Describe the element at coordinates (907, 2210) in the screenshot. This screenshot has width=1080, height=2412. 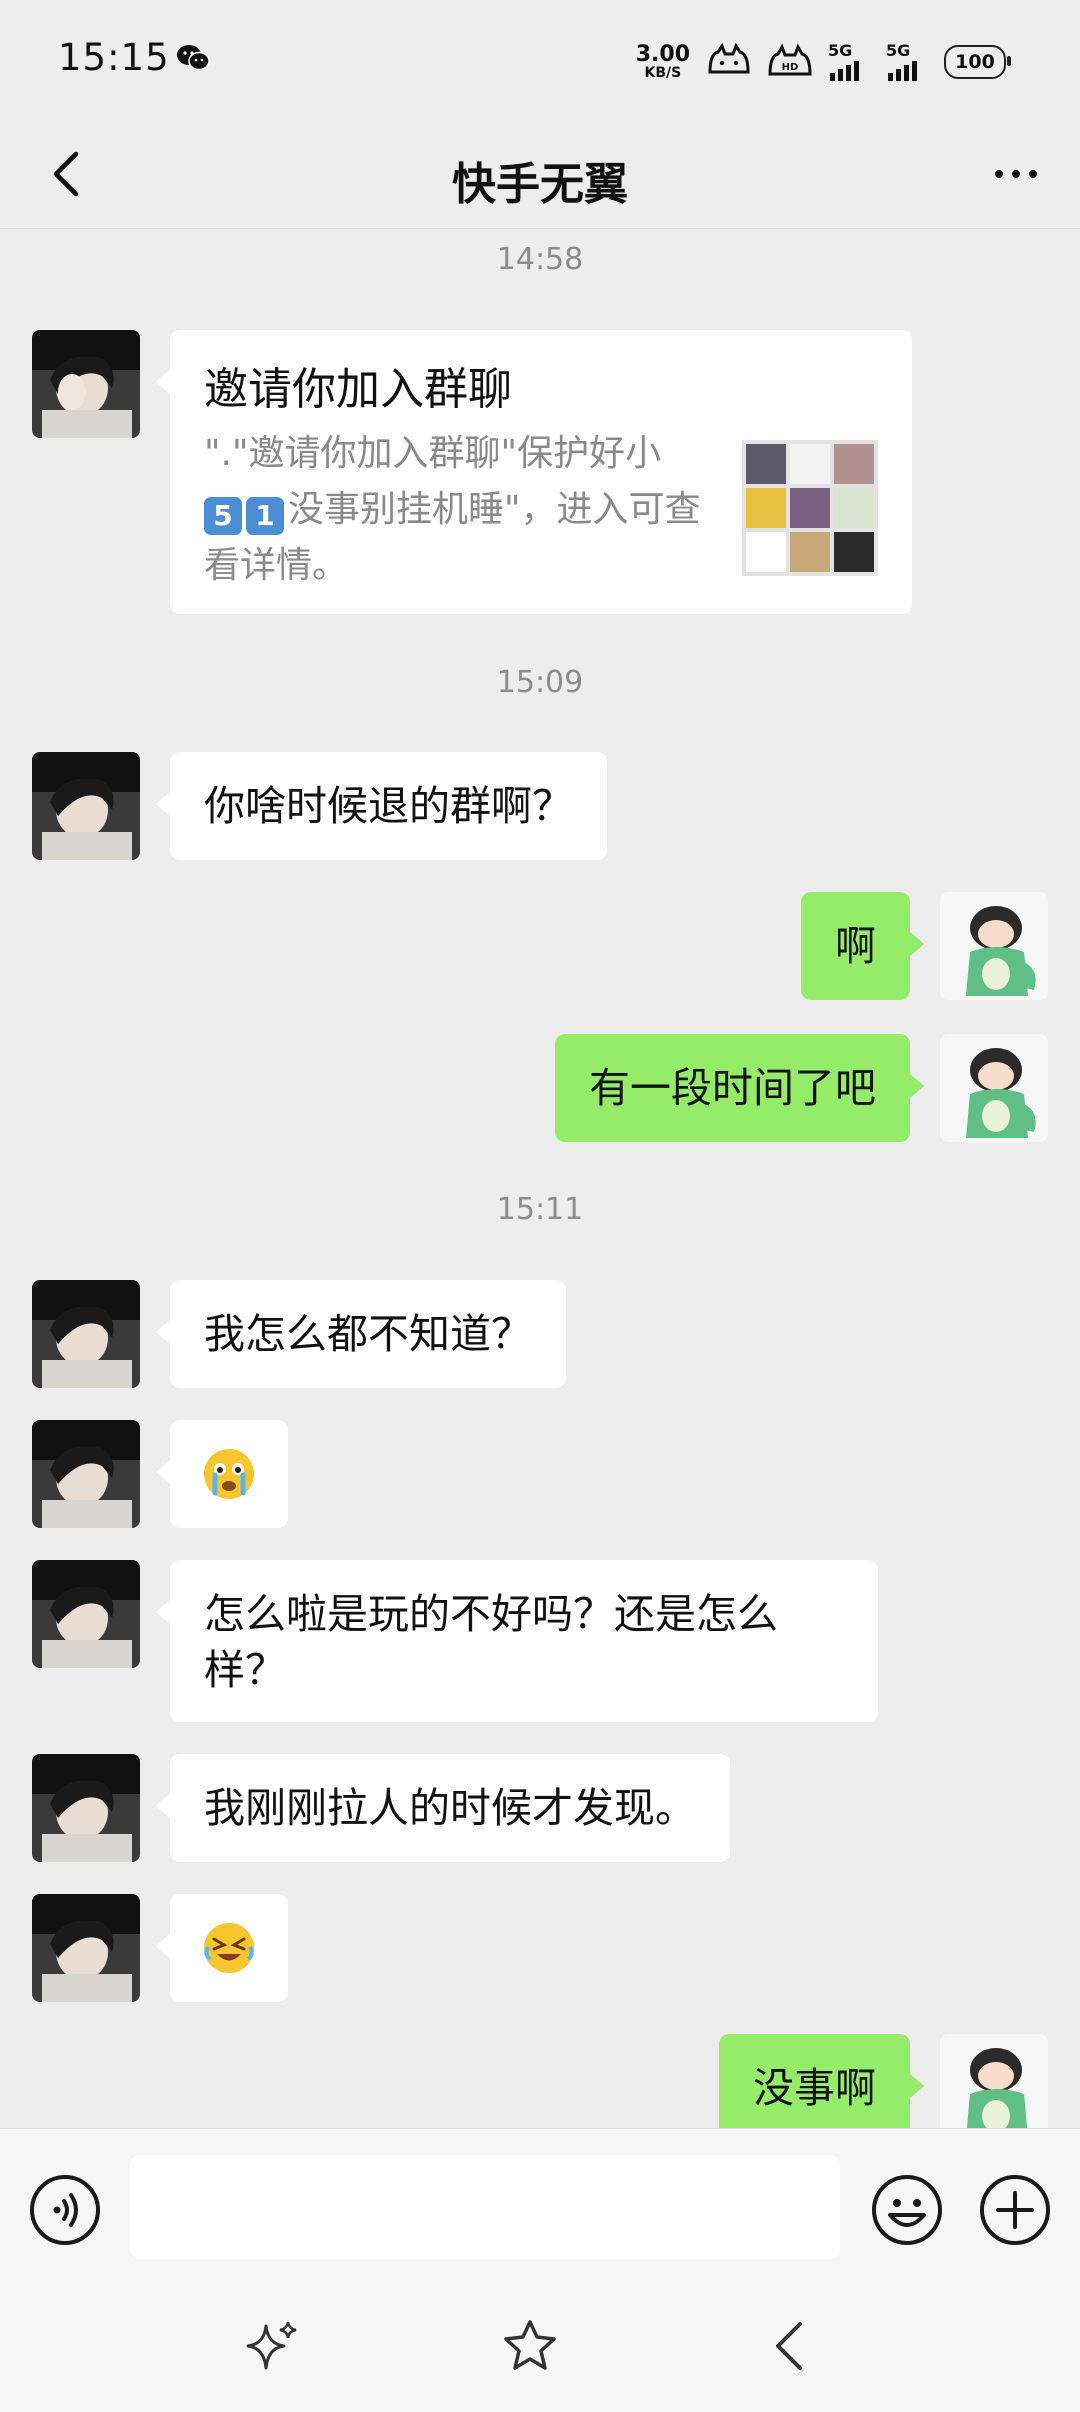
I see `emoji-icon` at that location.